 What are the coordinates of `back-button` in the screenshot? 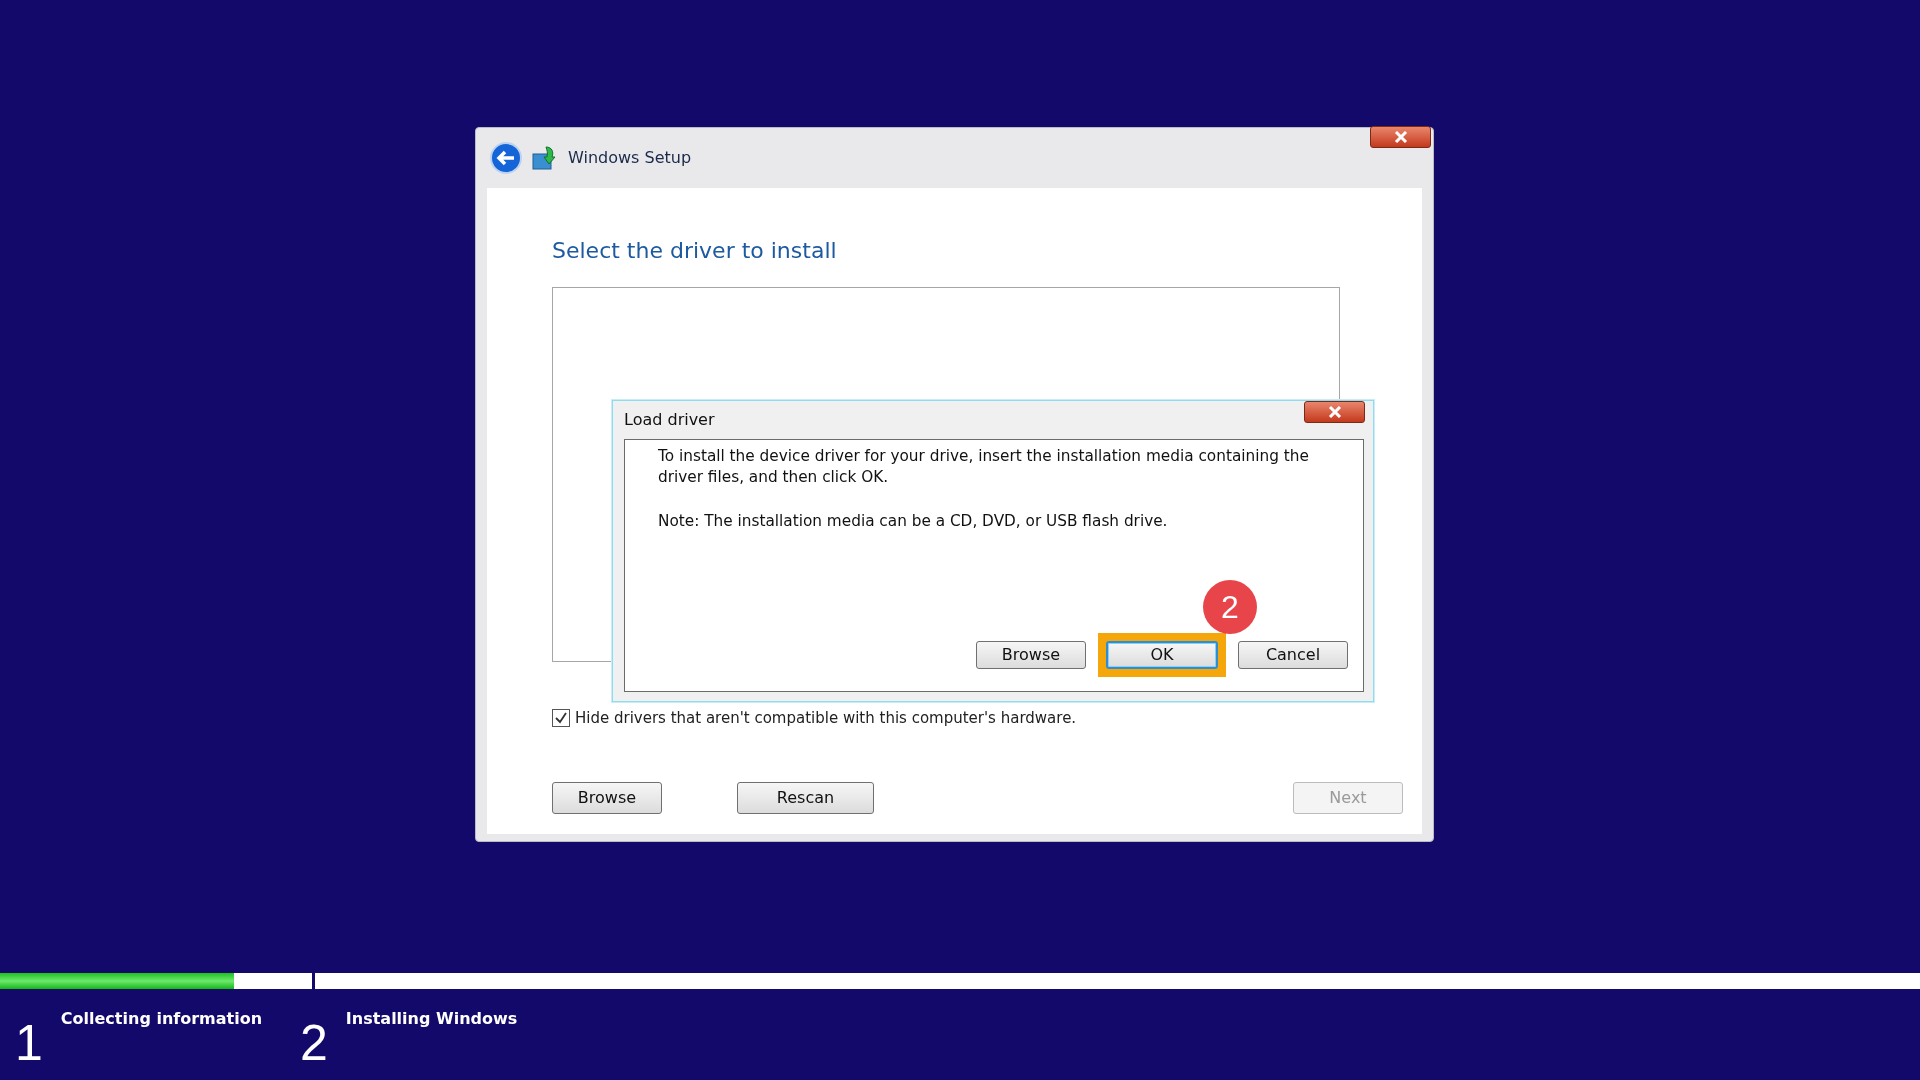 It's located at (506, 158).